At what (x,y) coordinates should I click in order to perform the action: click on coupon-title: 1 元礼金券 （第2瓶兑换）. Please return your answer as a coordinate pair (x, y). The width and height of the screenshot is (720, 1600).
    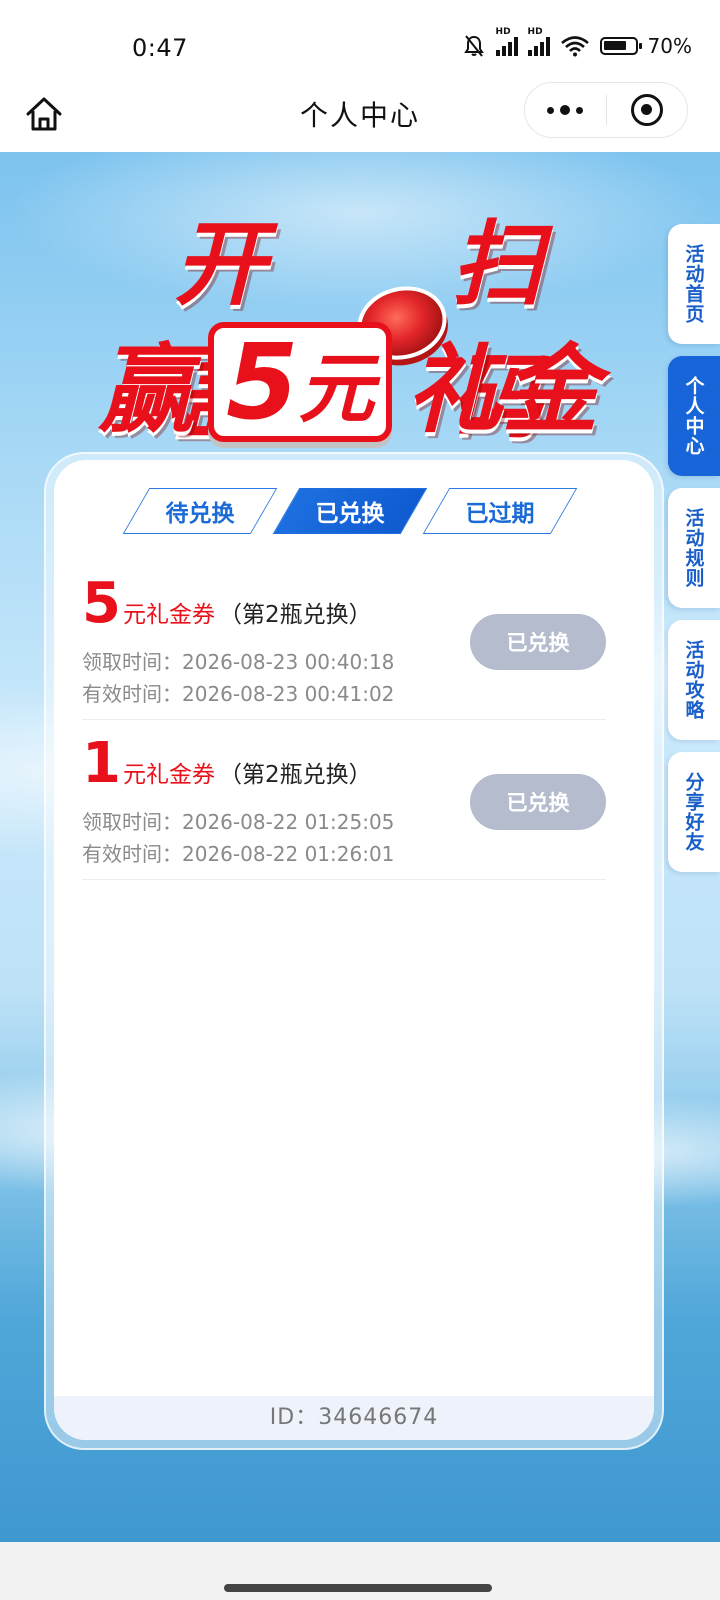
    Looking at the image, I should click on (227, 764).